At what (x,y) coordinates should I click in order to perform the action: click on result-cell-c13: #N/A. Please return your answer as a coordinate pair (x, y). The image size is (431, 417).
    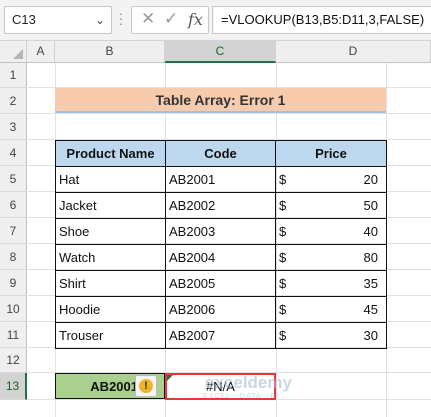
    Looking at the image, I should click on (220, 386).